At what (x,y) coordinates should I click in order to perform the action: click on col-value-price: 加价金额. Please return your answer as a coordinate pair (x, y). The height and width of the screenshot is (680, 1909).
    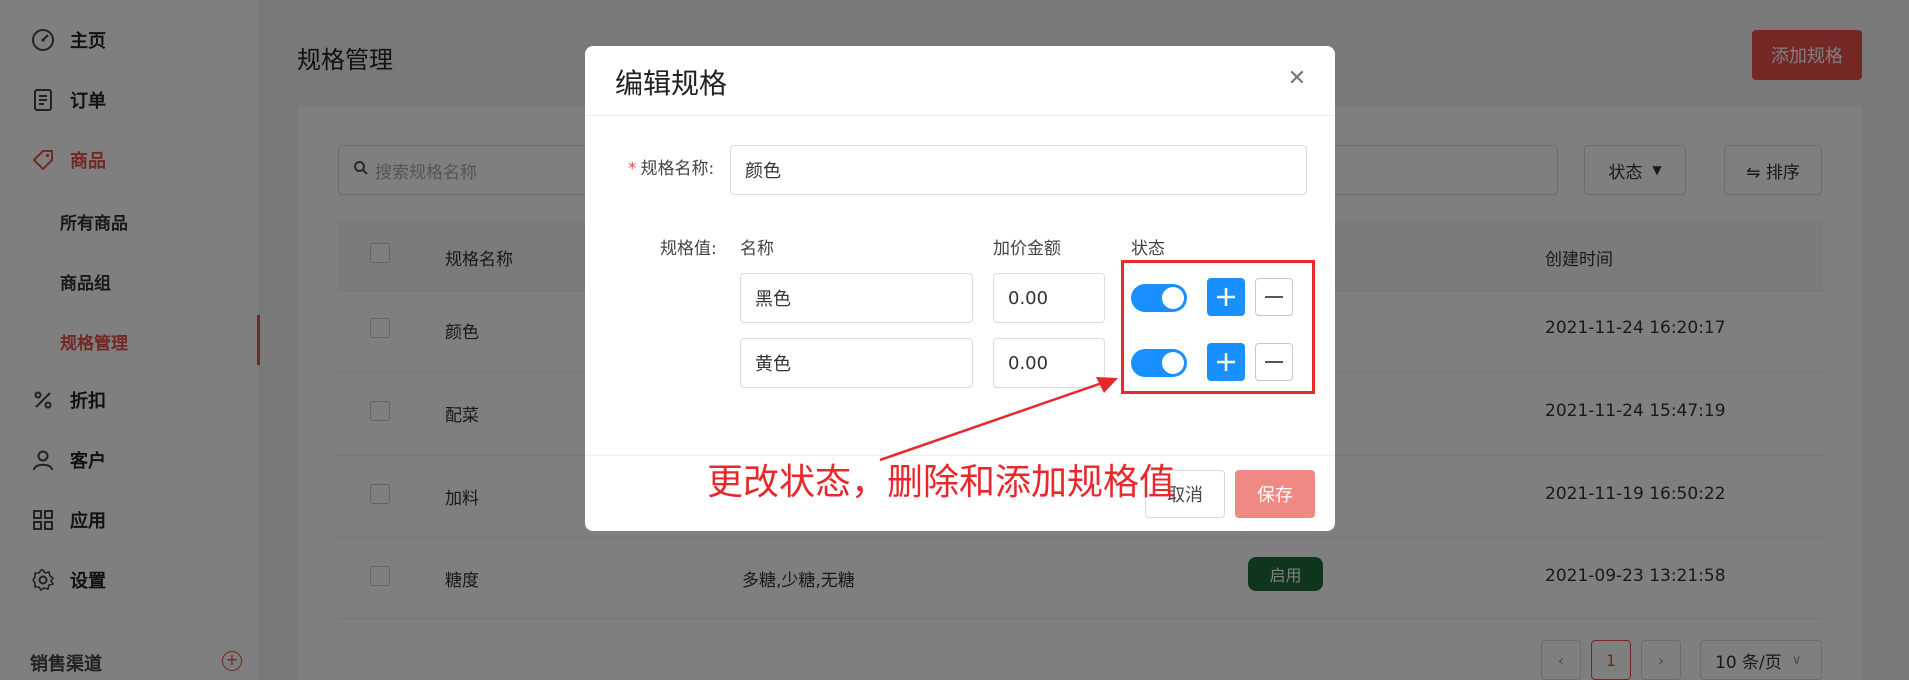
    Looking at the image, I should click on (1027, 249).